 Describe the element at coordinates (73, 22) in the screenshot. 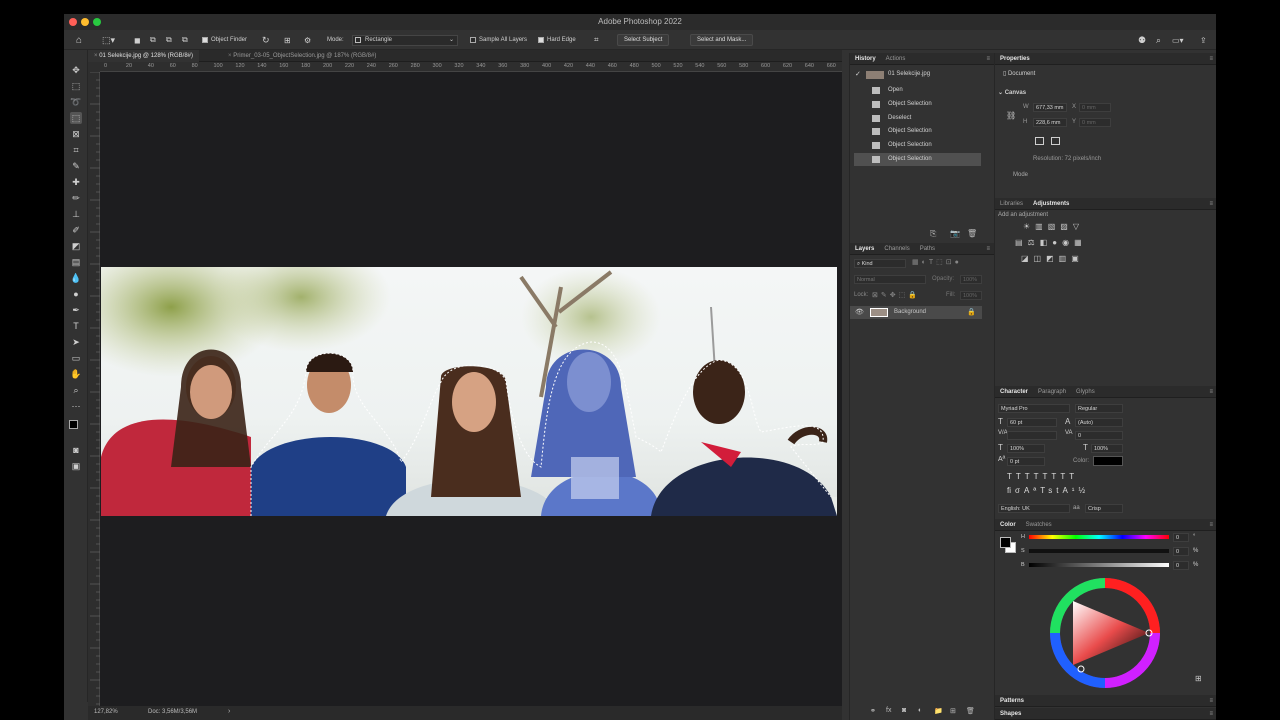

I see `close-window-button` at that location.